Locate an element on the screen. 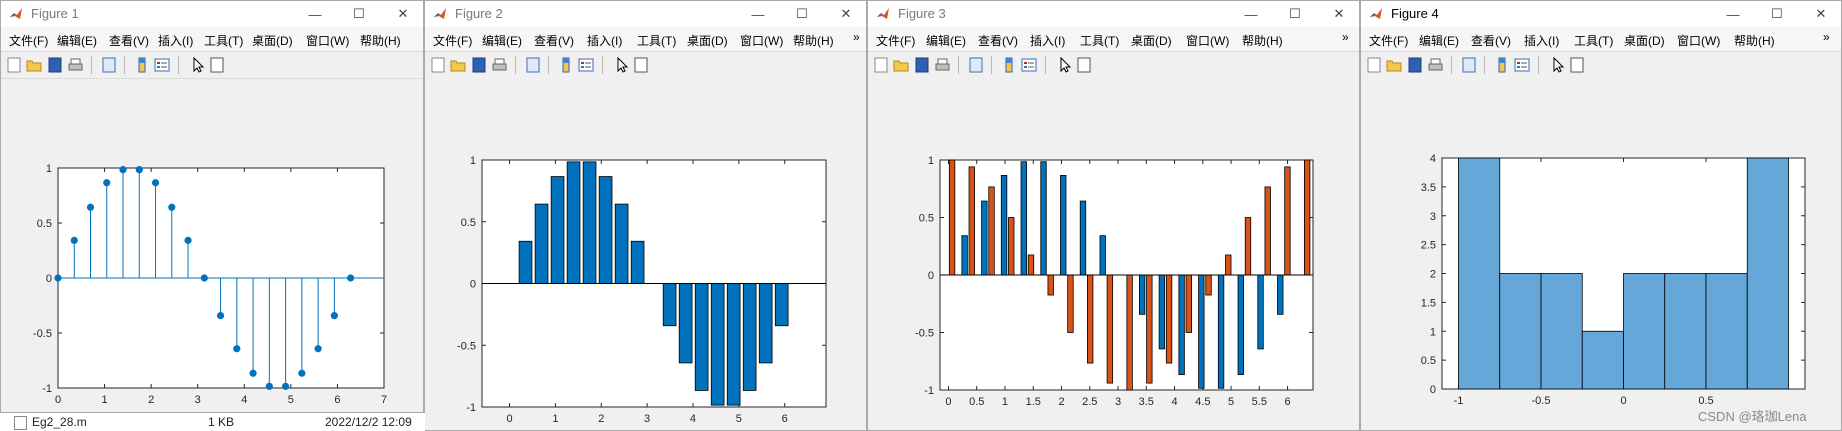 The image size is (1842, 431). file-name: Eg2_28.m is located at coordinates (59, 422).